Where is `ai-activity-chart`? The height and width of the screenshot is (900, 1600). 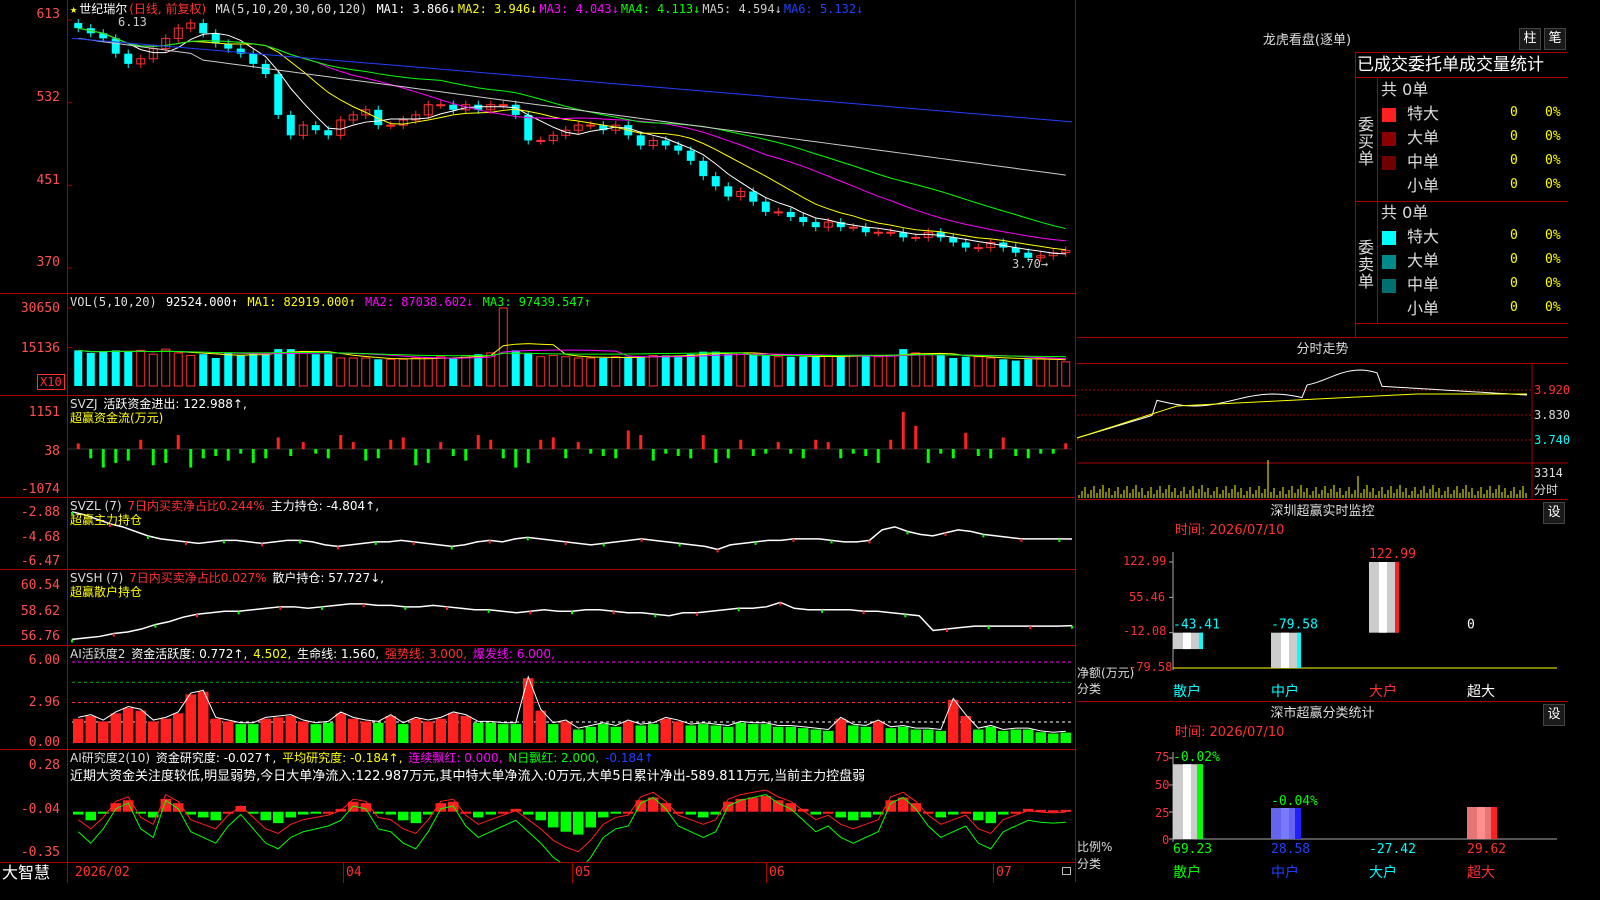
ai-activity-chart is located at coordinates (538, 698).